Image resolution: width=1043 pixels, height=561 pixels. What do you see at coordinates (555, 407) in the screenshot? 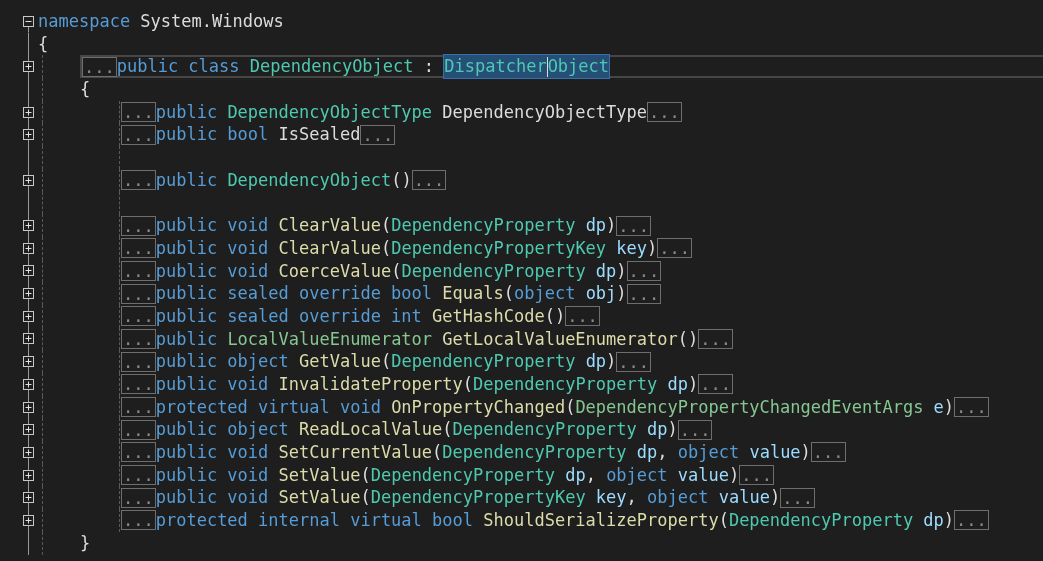
I see `code-text: protected virtual void OnPropertyChanged(DependencyPropertyChangedEventArgs e)` at bounding box center [555, 407].